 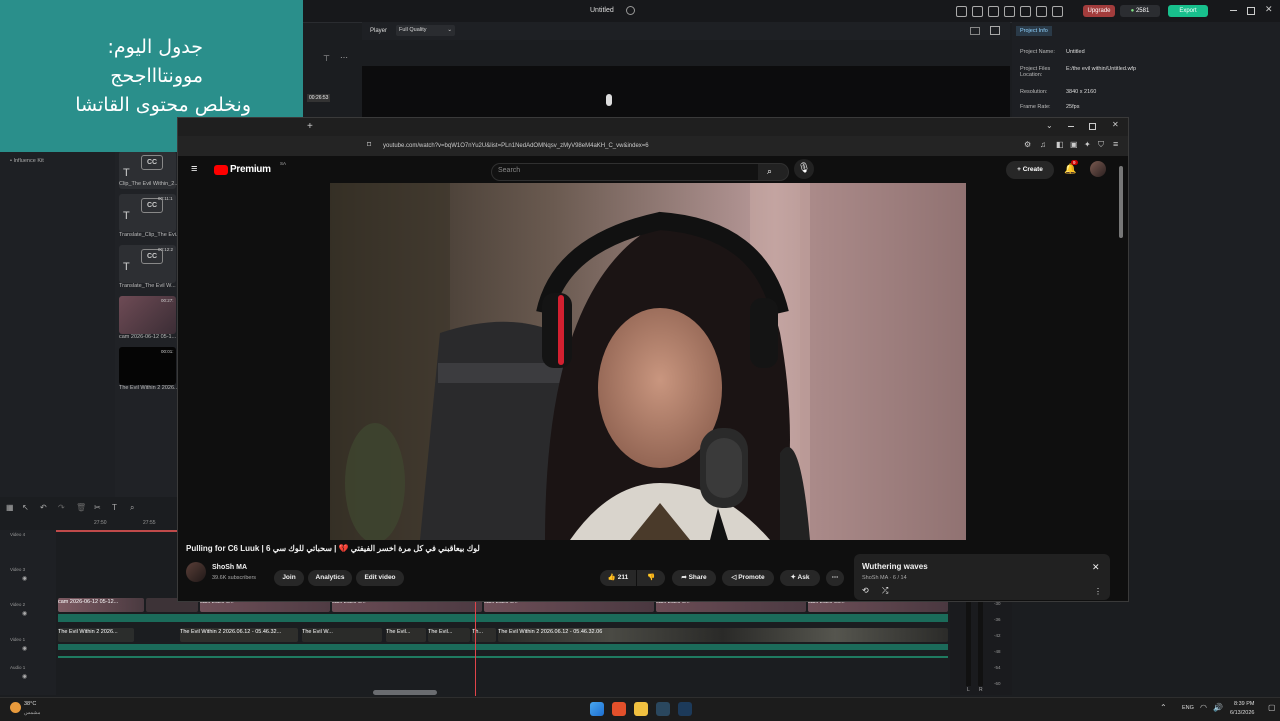 I want to click on extensions-icon: ⚙, so click(x=1027, y=144).